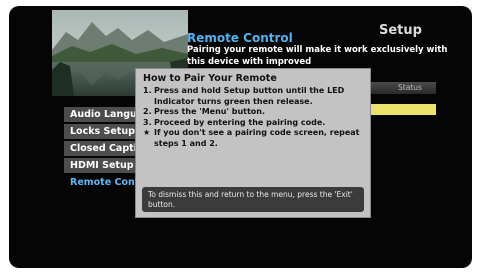 The width and height of the screenshot is (482, 276). I want to click on dialog-title: How to Pair Your Remote, so click(210, 78).